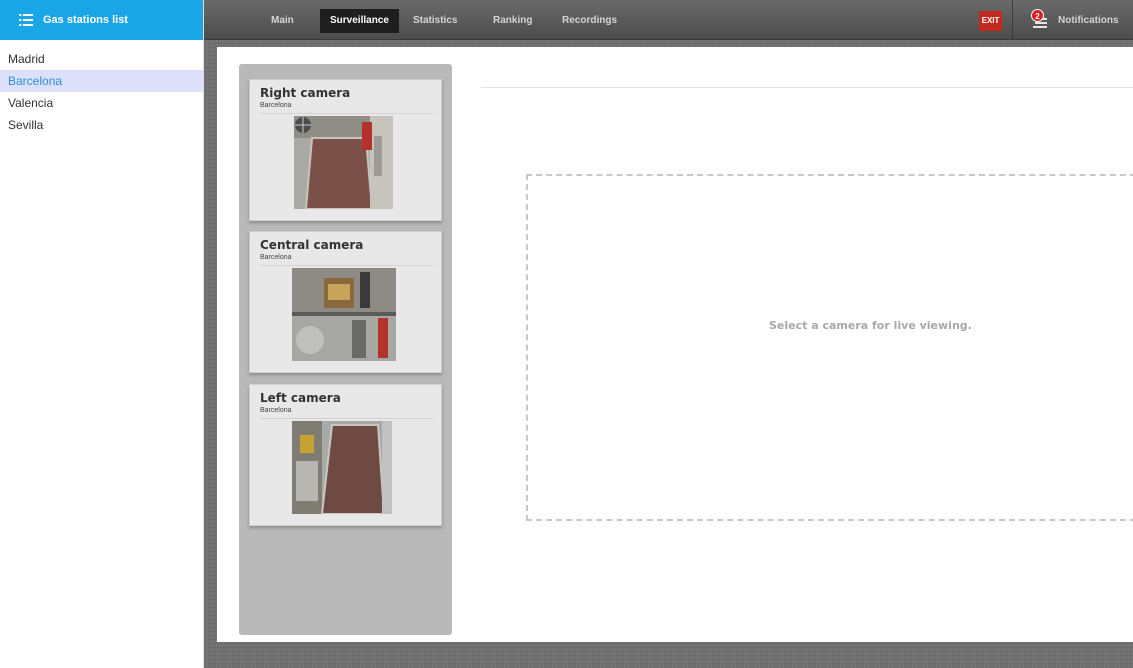 The height and width of the screenshot is (668, 1133). I want to click on list-icon, so click(26, 20).